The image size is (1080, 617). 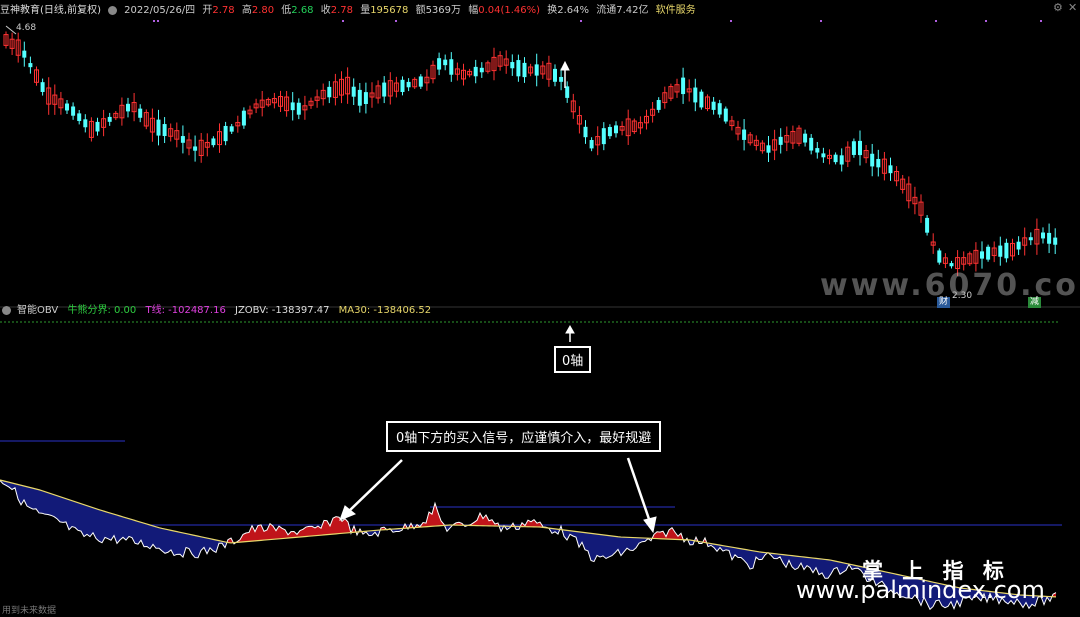 I want to click on high-price-marker: 4.68, so click(x=26, y=28).